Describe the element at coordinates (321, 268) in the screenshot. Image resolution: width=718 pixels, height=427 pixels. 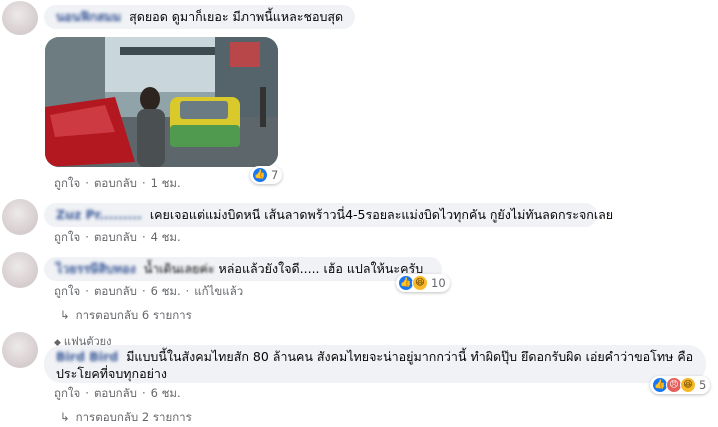
I see `comment-text: หล่อแล้วยังใจดี..... เฮ้อ แปลให้นะครับ` at that location.